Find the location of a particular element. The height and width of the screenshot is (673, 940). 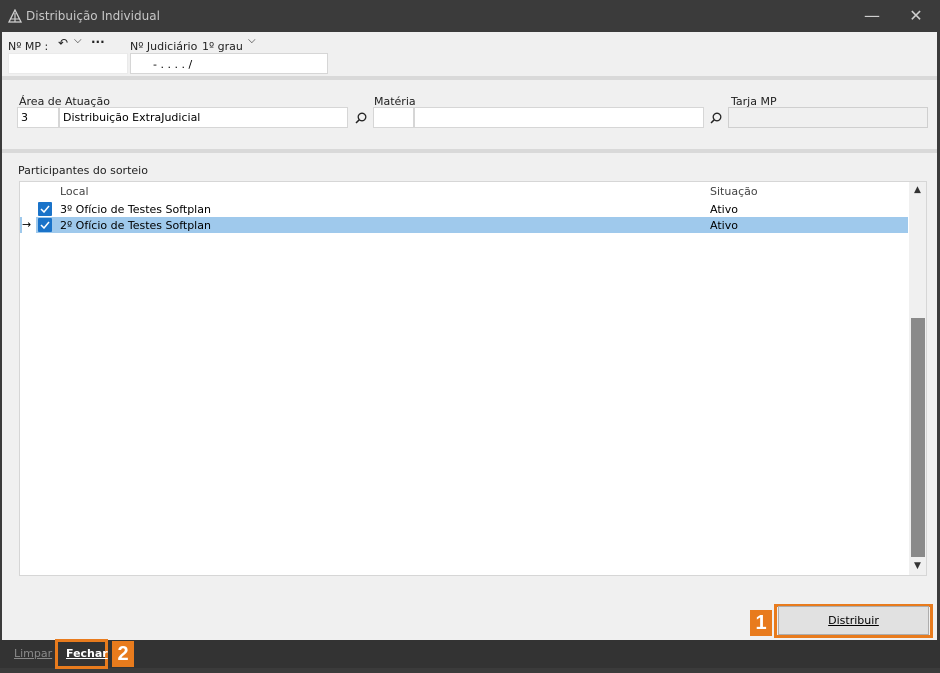

scrollbar-thumb is located at coordinates (918, 437).